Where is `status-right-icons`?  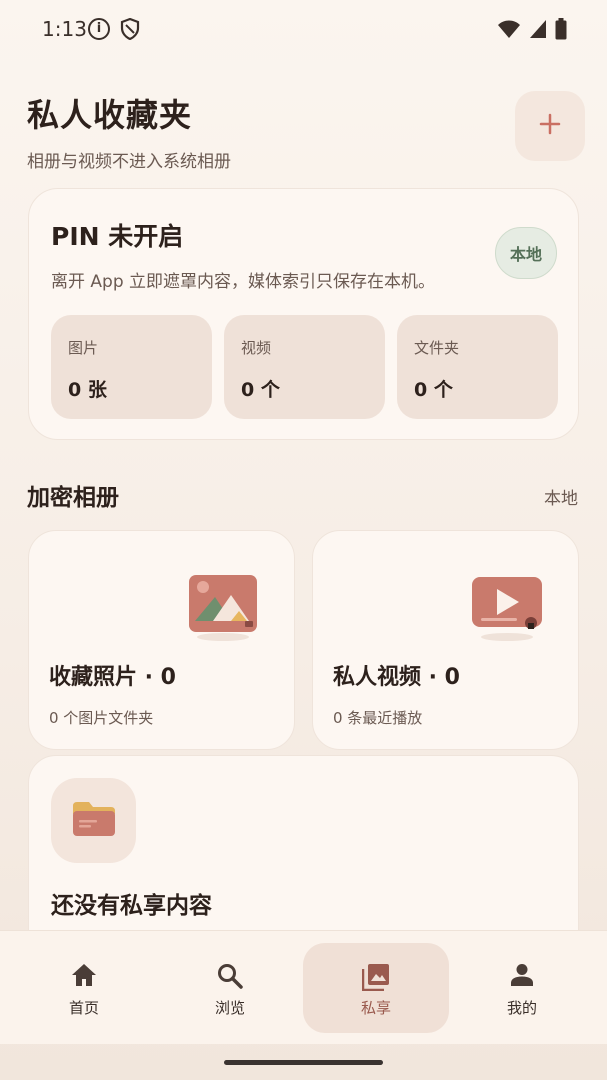
status-right-icons is located at coordinates (532, 31).